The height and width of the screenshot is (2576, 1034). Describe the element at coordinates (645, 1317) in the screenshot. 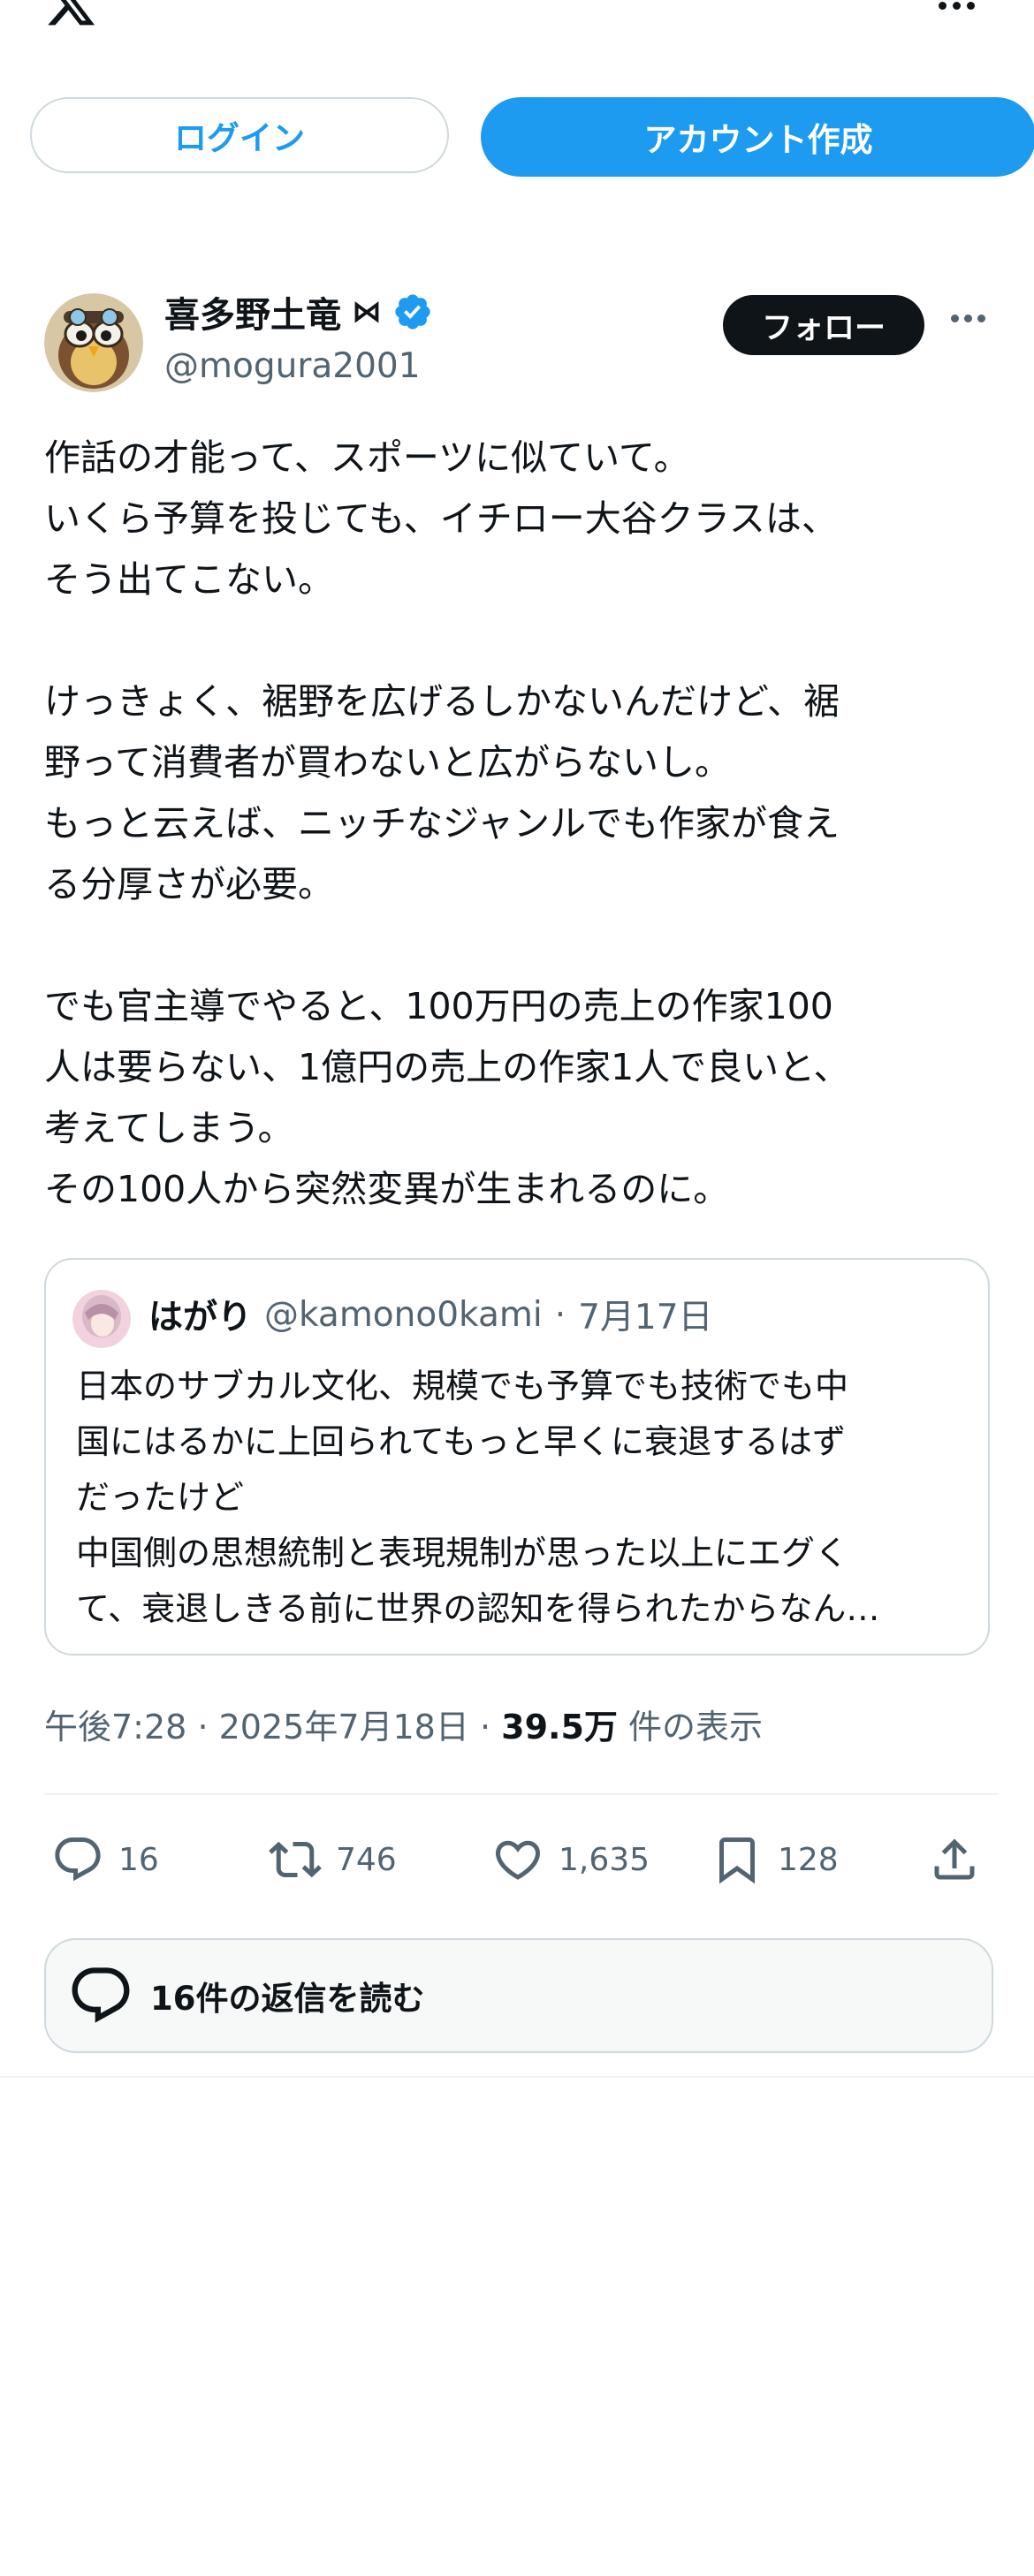

I see `quote-date: 7月17日` at that location.